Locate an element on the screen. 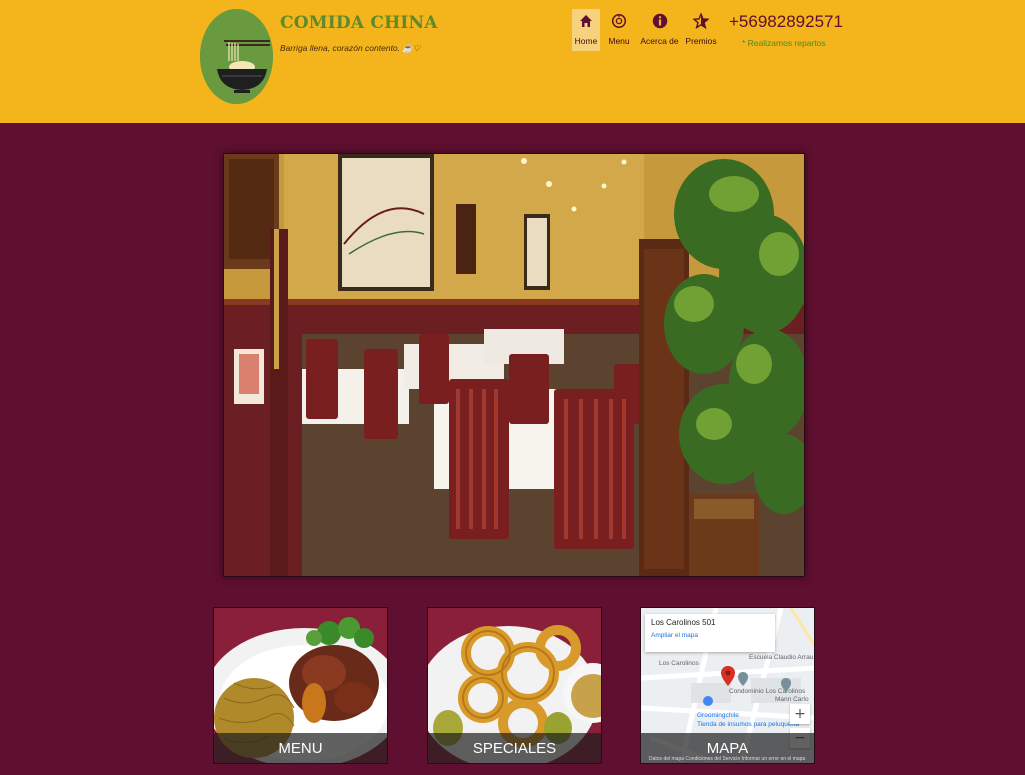 The image size is (1025, 775). nav-label-menu: Menu is located at coordinates (619, 41).